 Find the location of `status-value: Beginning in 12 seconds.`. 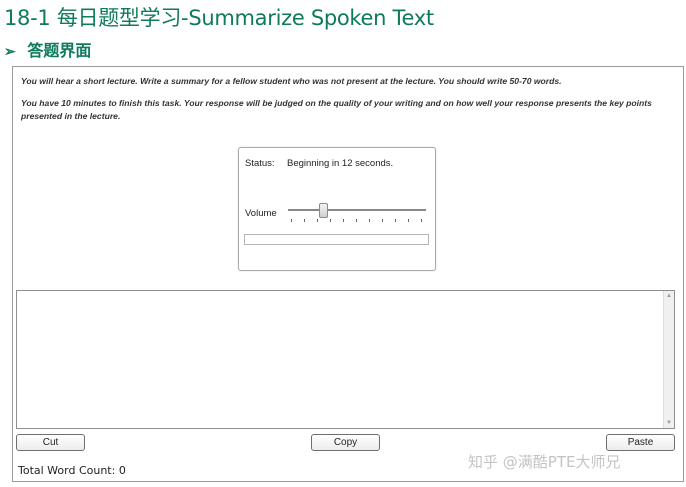

status-value: Beginning in 12 seconds. is located at coordinates (340, 163).